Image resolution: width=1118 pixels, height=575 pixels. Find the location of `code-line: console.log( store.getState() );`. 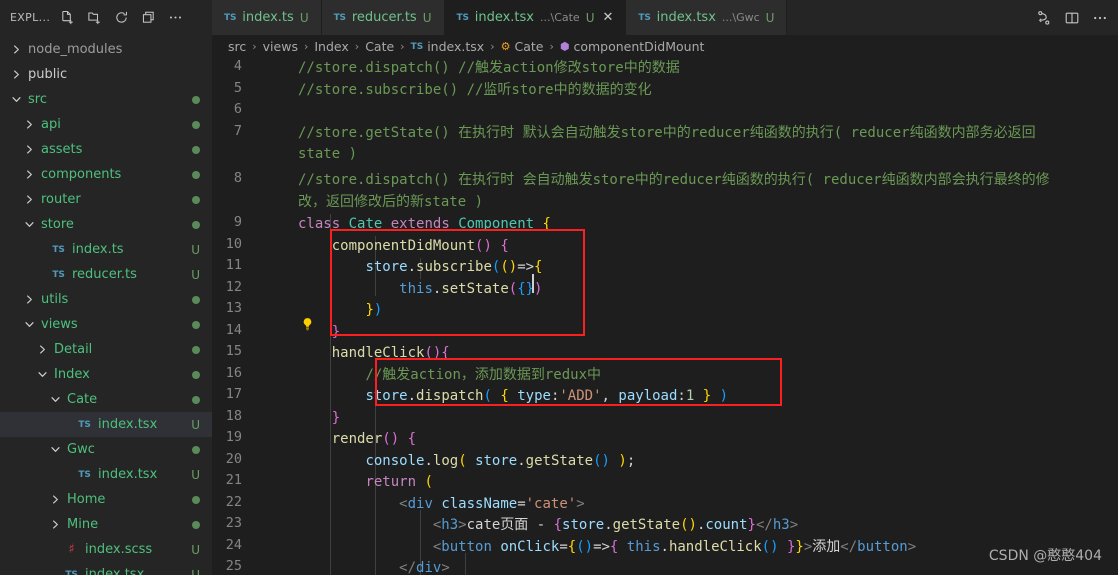

code-line: console.log( store.getState() ); is located at coordinates (500, 460).